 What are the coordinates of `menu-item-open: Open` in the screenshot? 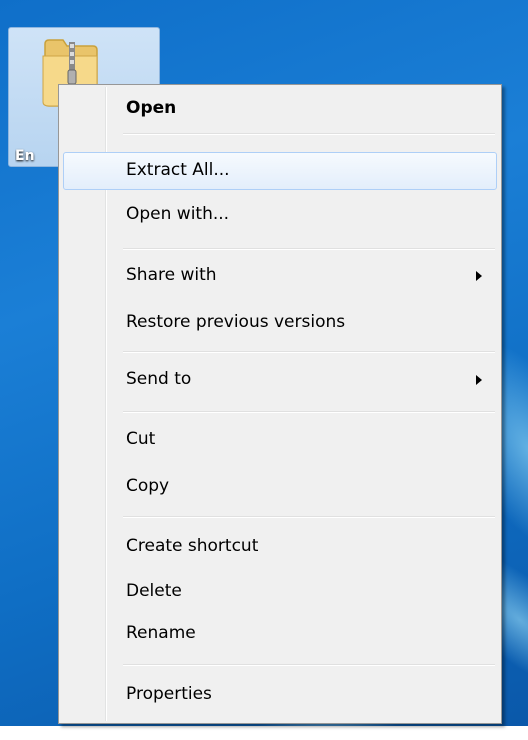 It's located at (280, 109).